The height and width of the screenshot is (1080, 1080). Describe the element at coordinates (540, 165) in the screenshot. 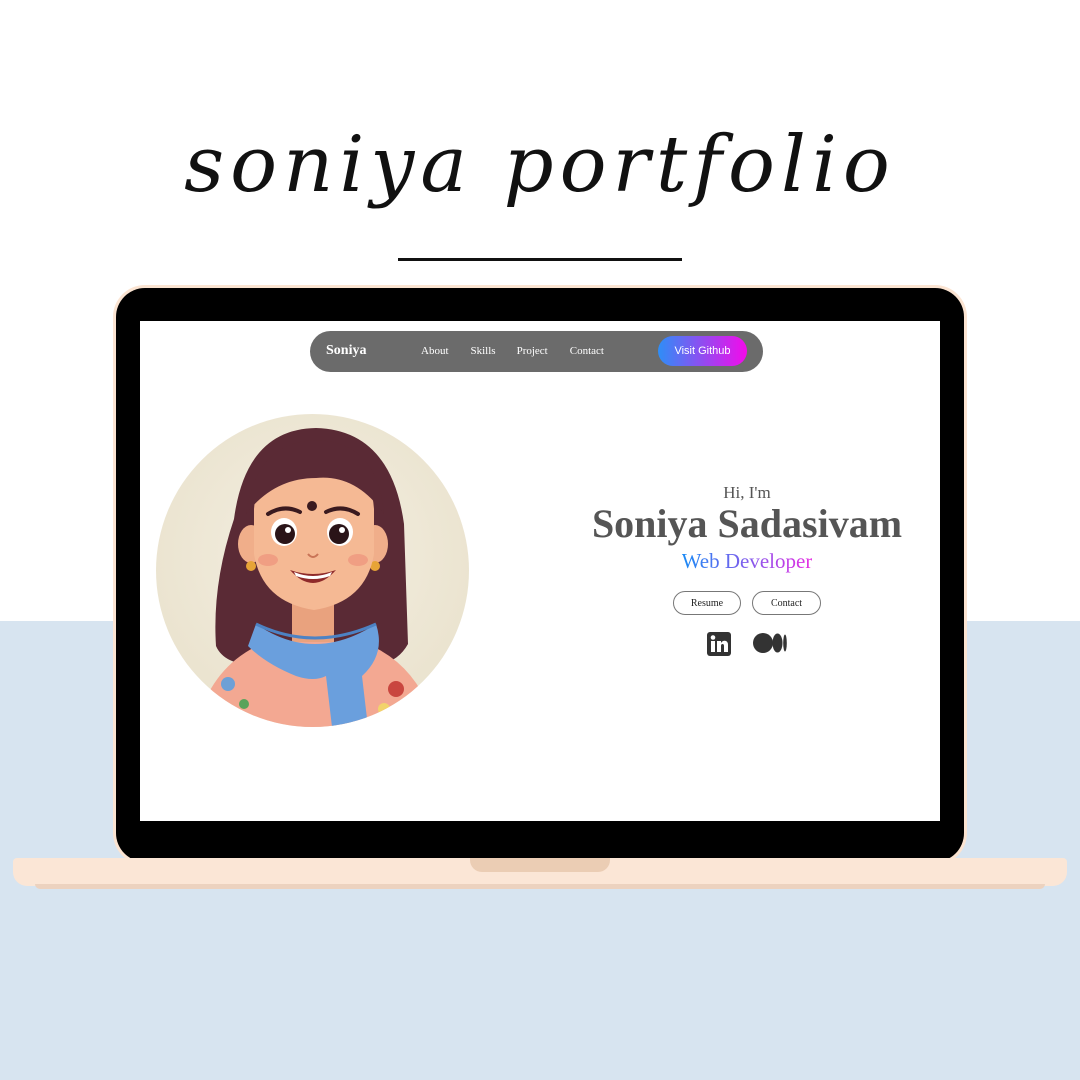

I see `hero-title: soniya portfolio` at that location.